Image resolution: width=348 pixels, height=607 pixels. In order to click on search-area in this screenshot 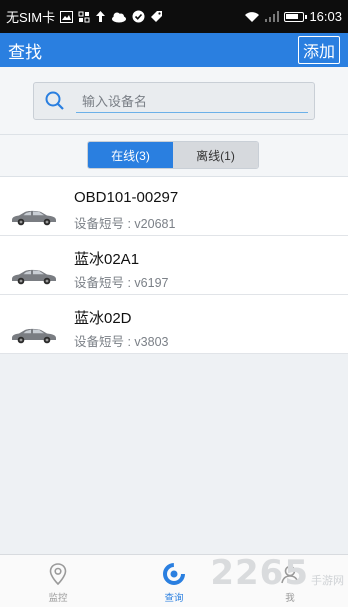, I will do `click(174, 101)`.